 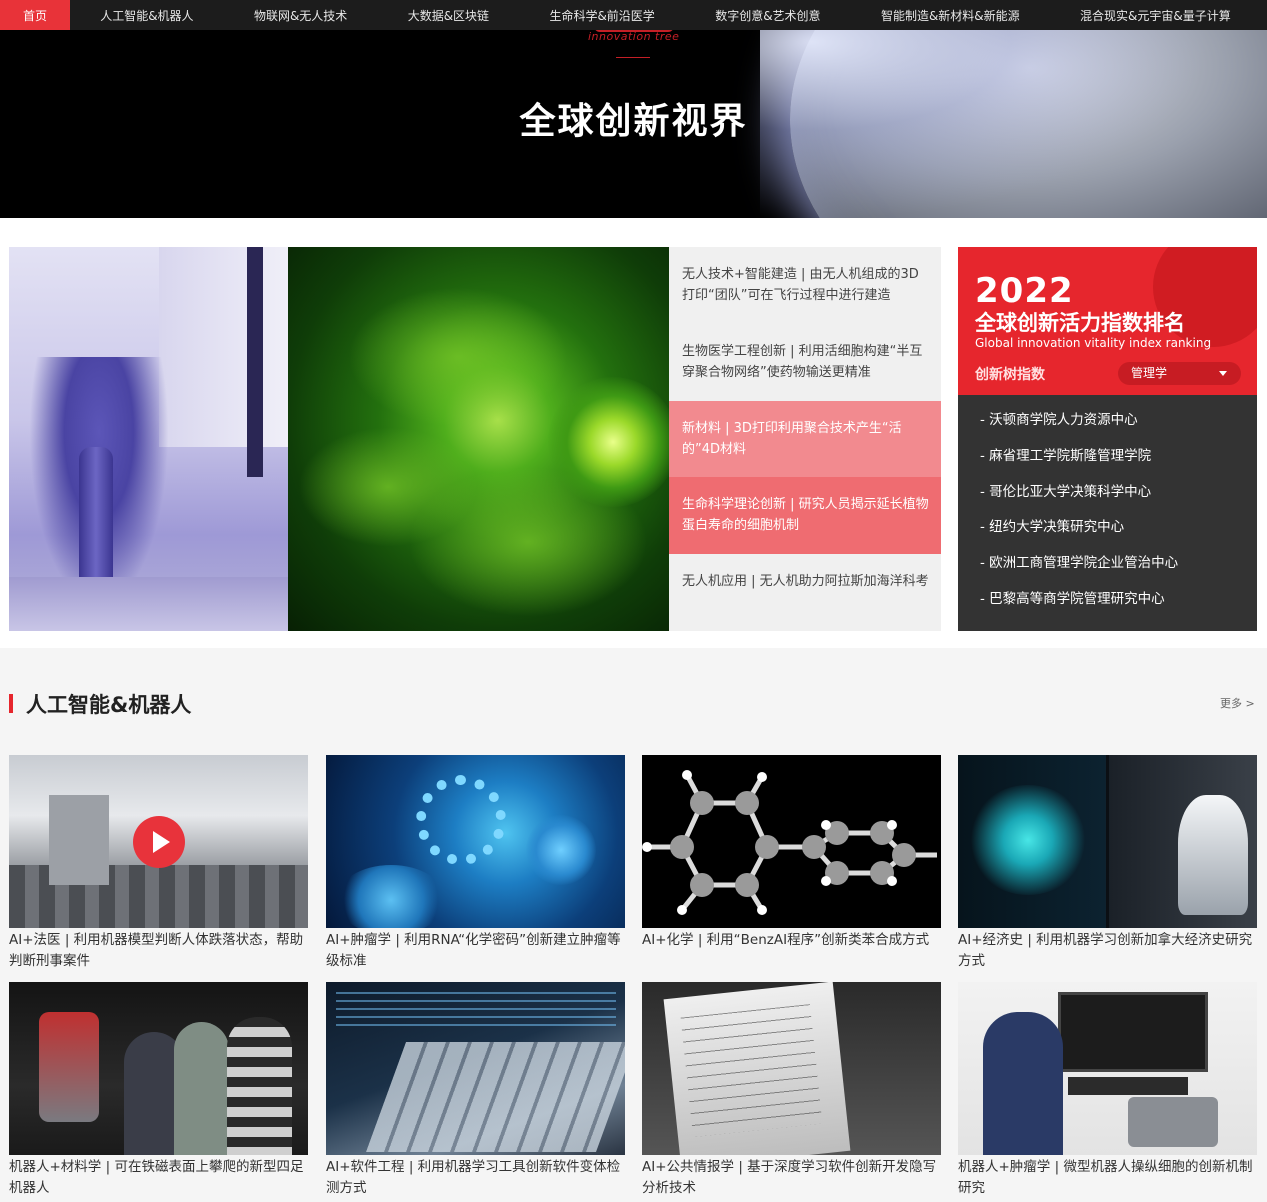 What do you see at coordinates (751, 1071) in the screenshot?
I see `image-handwriting` at bounding box center [751, 1071].